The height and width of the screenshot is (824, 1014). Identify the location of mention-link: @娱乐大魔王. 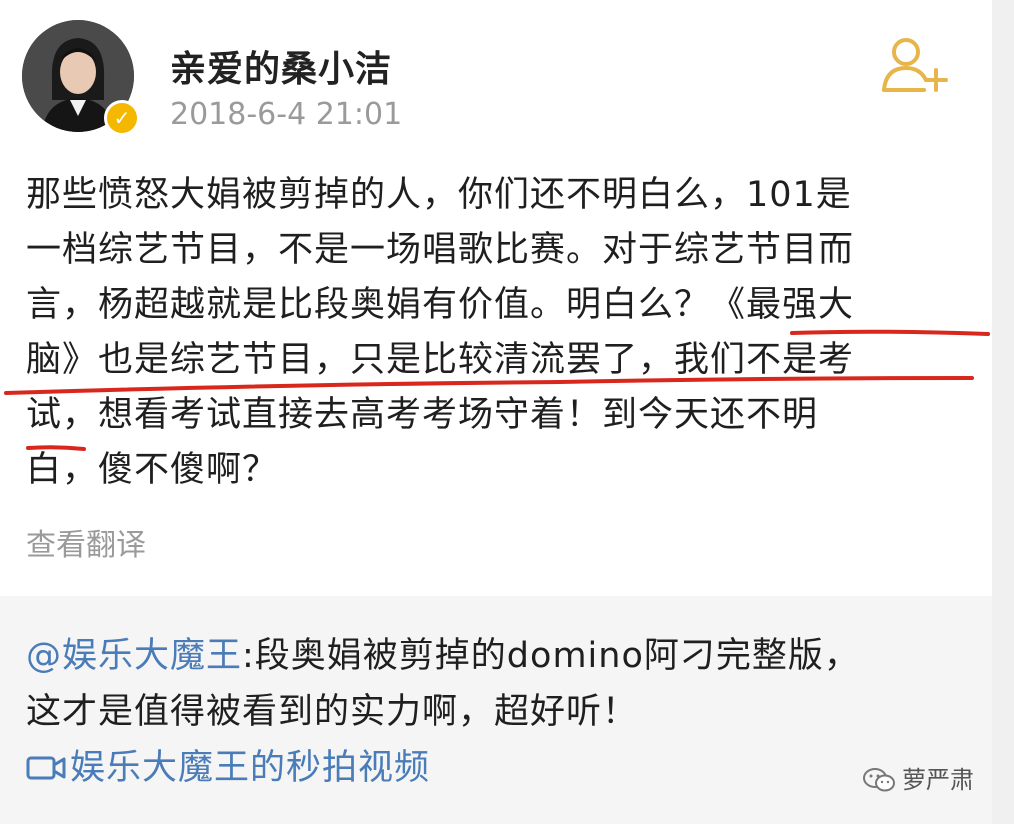
(134, 656).